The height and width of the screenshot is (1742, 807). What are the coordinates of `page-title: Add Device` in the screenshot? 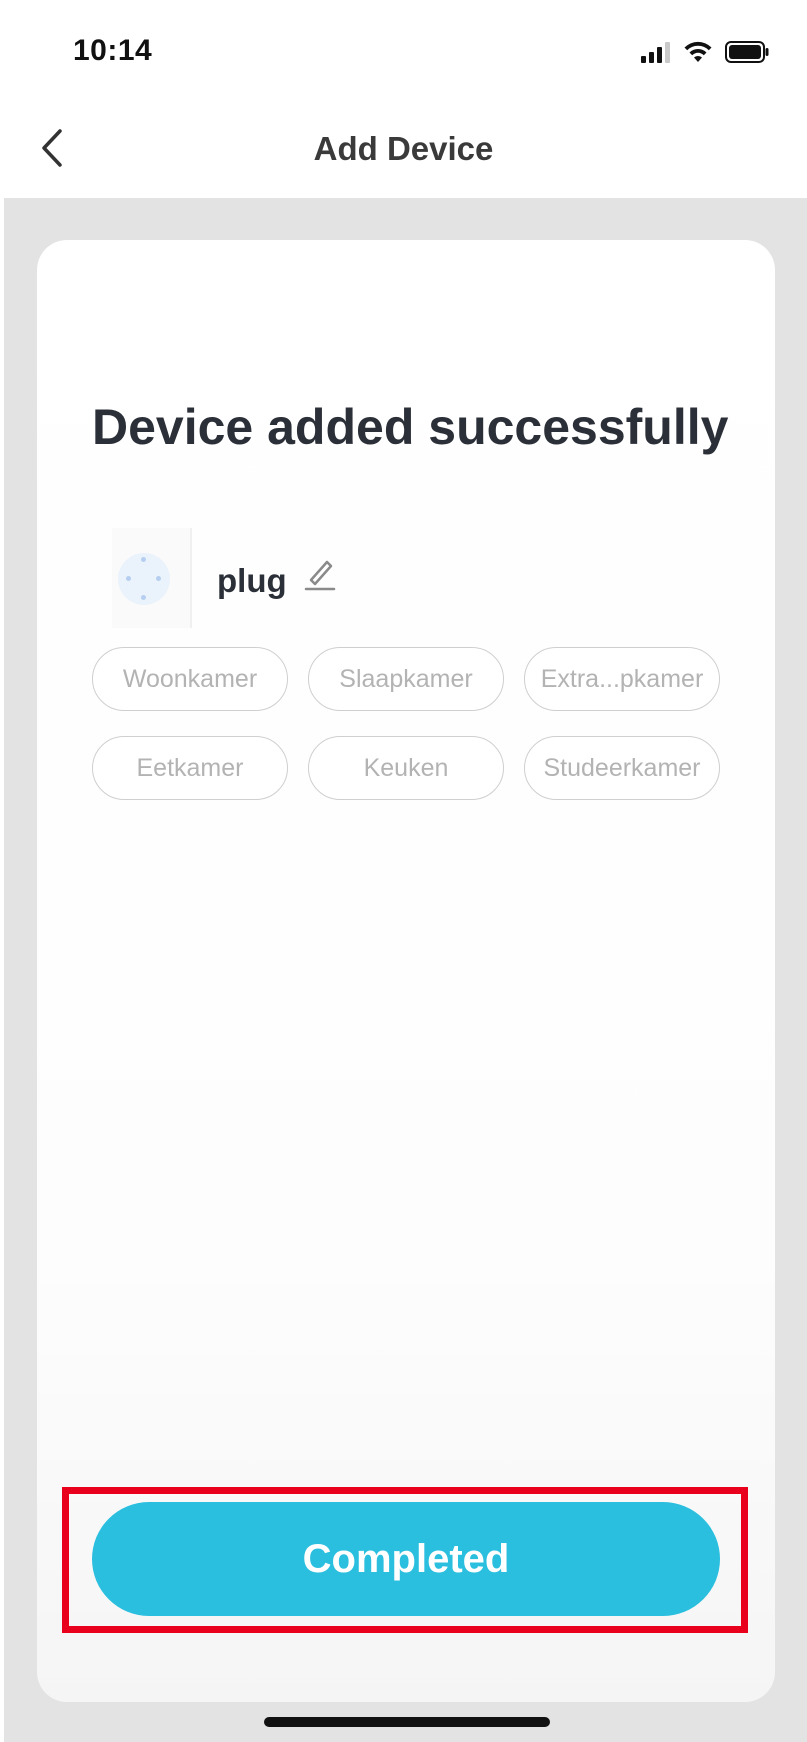 It's located at (403, 148).